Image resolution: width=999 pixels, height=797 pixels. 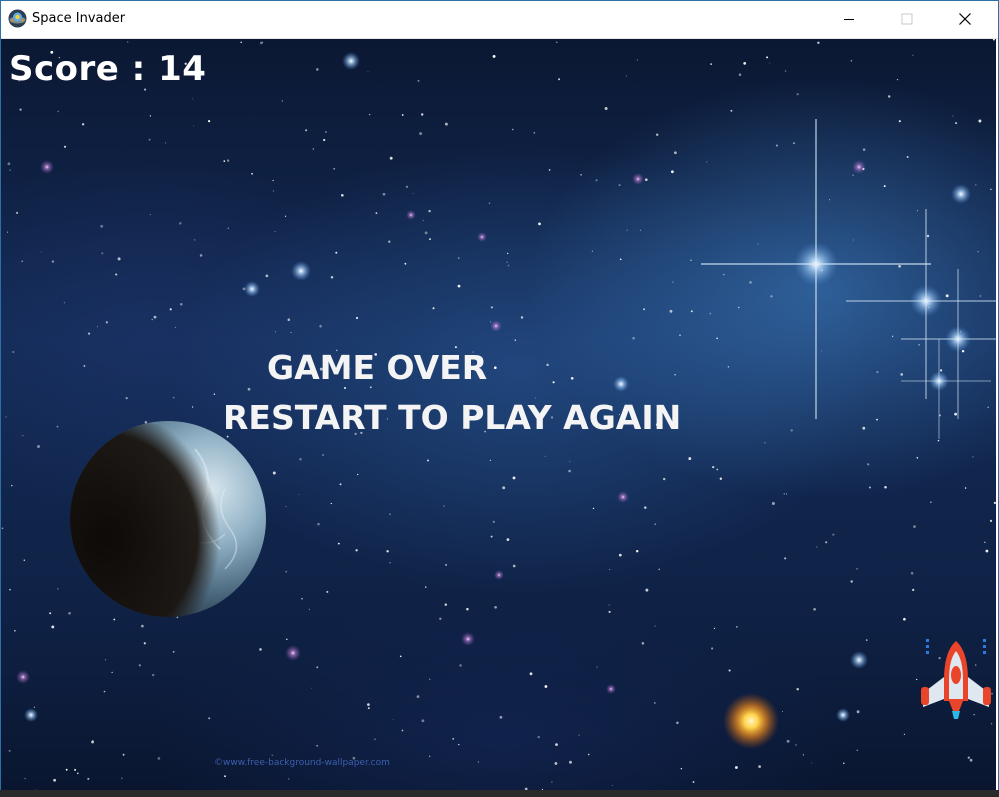 What do you see at coordinates (377, 367) in the screenshot?
I see `game-over-text: GAME OVER` at bounding box center [377, 367].